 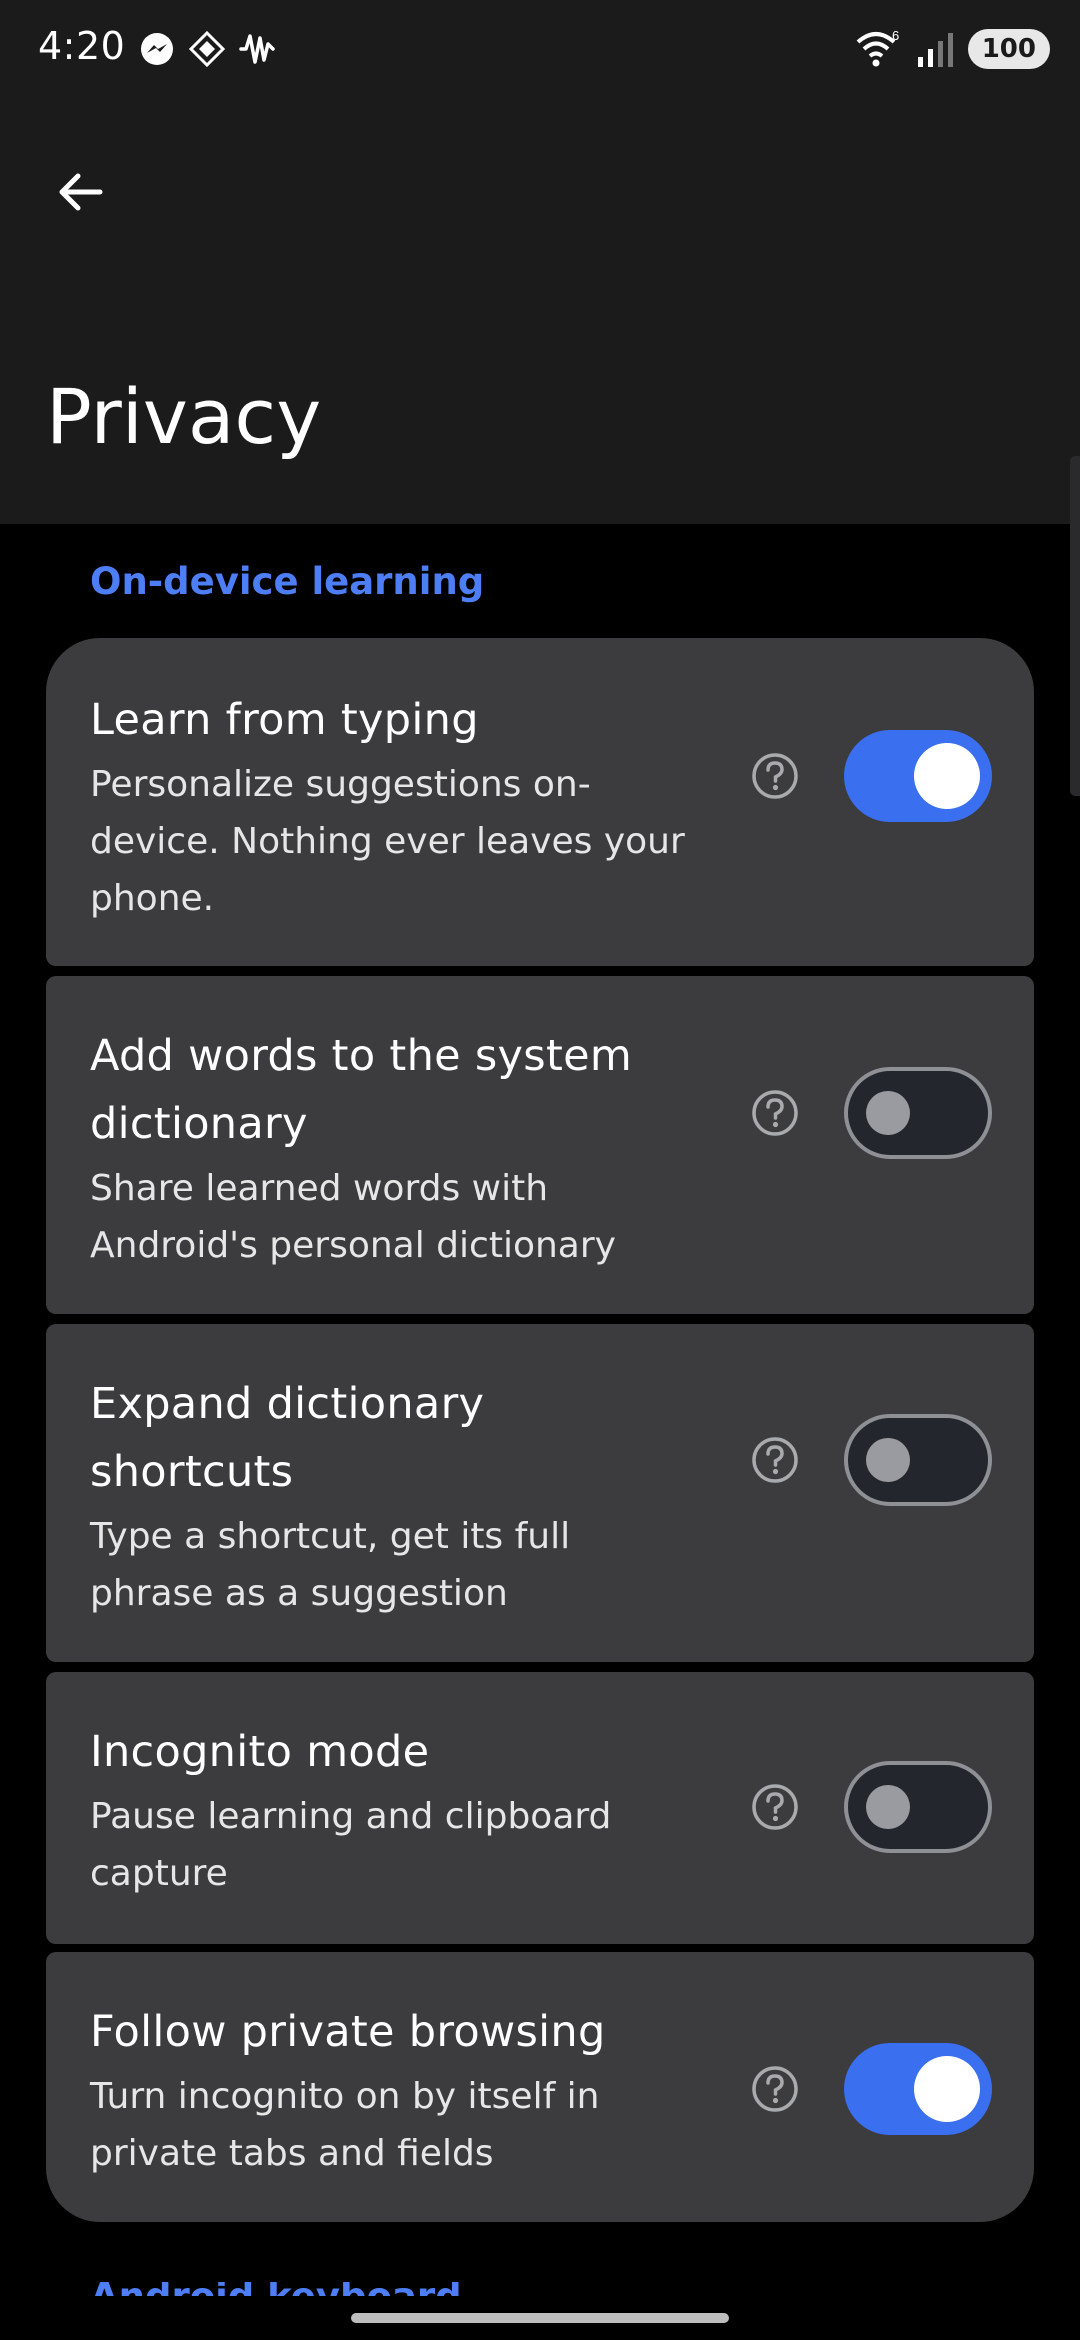 What do you see at coordinates (918, 1113) in the screenshot?
I see `add-words-to-system-dictionary-toggle` at bounding box center [918, 1113].